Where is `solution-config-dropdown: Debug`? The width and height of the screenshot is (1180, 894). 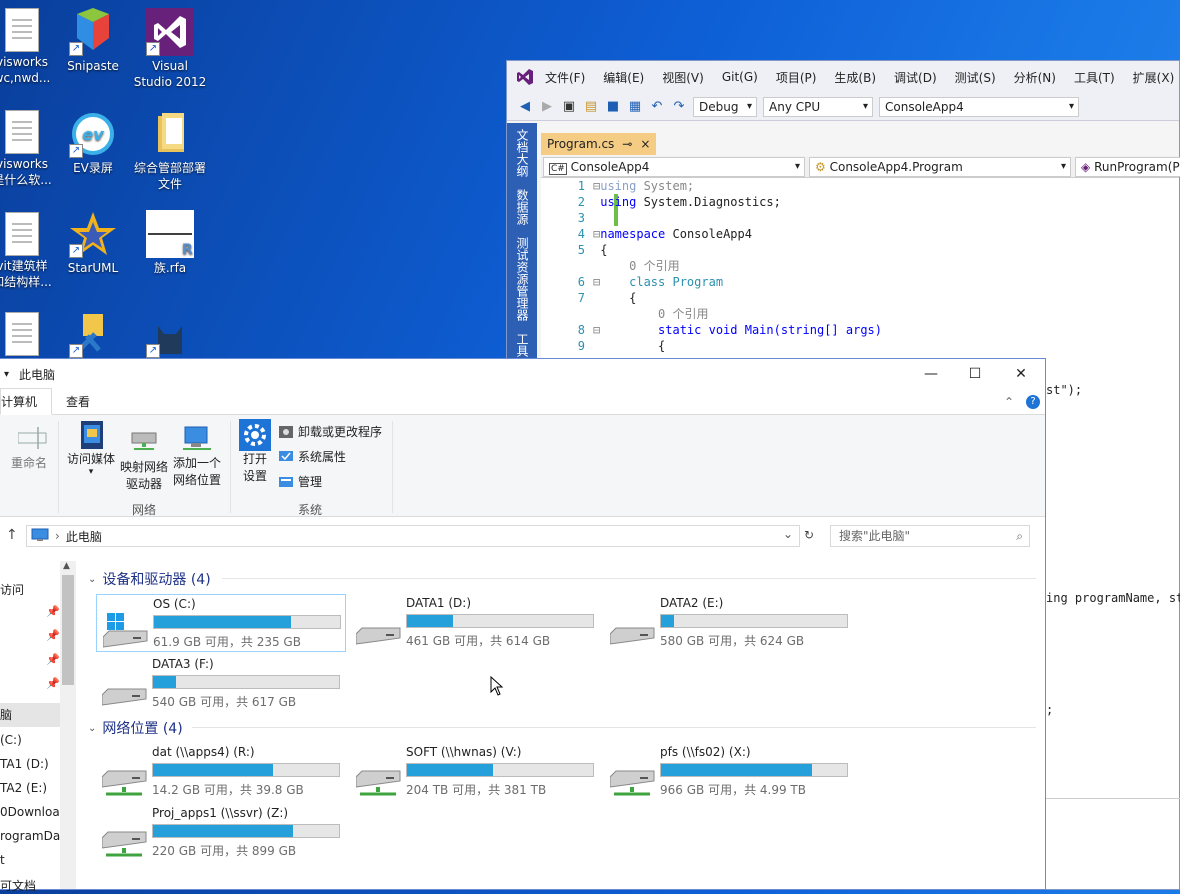 solution-config-dropdown: Debug is located at coordinates (725, 106).